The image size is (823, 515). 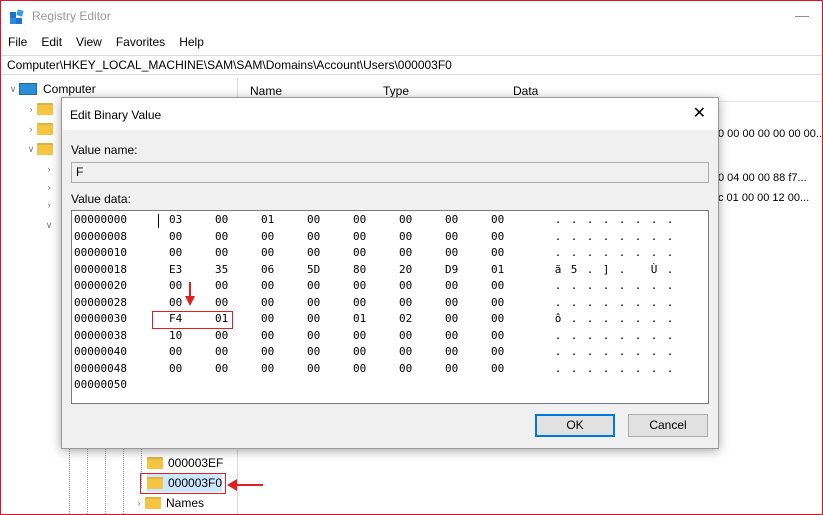 I want to click on tree-item-computer: ∨ Computer, so click(x=51, y=89).